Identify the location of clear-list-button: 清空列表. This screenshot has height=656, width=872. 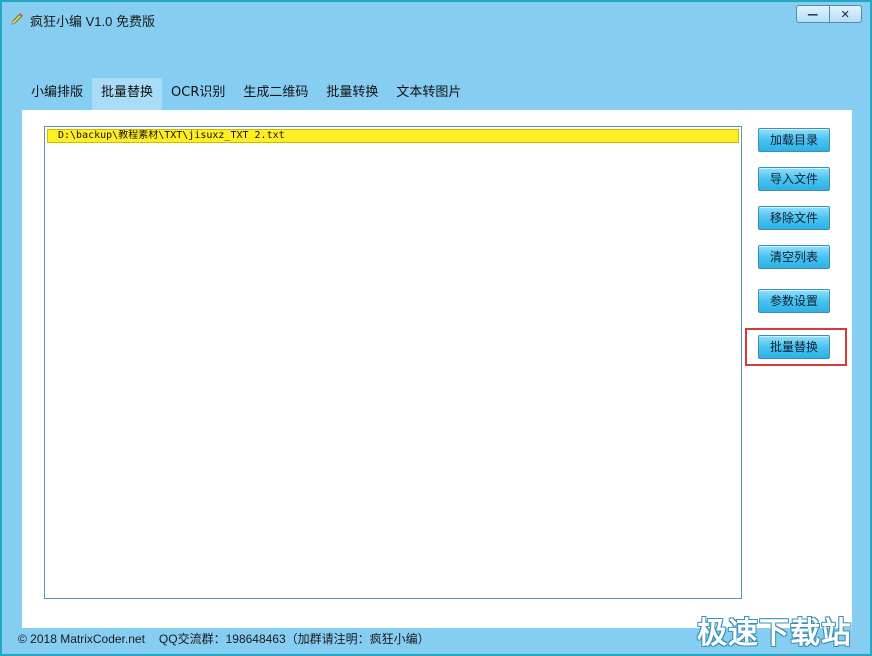
(794, 257).